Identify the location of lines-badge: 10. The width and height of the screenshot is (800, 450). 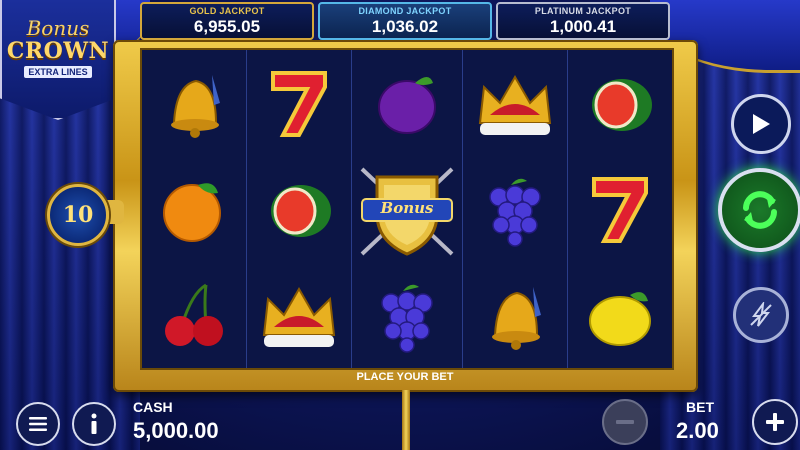
(78, 215).